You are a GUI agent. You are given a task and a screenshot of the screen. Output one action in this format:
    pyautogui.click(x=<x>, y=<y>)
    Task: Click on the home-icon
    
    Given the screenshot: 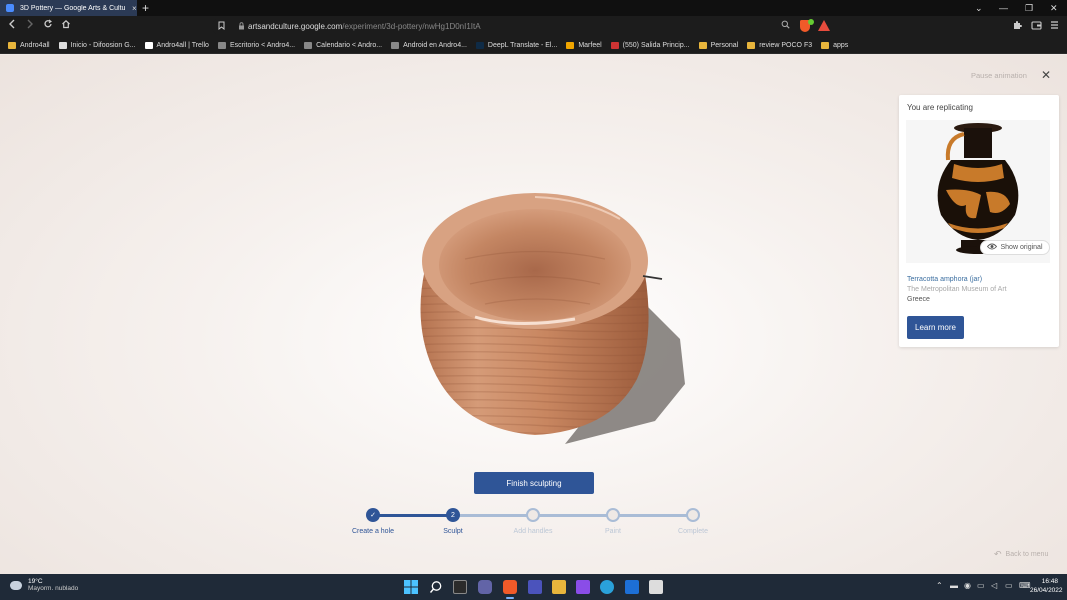 What is the action you would take?
    pyautogui.click(x=66, y=26)
    